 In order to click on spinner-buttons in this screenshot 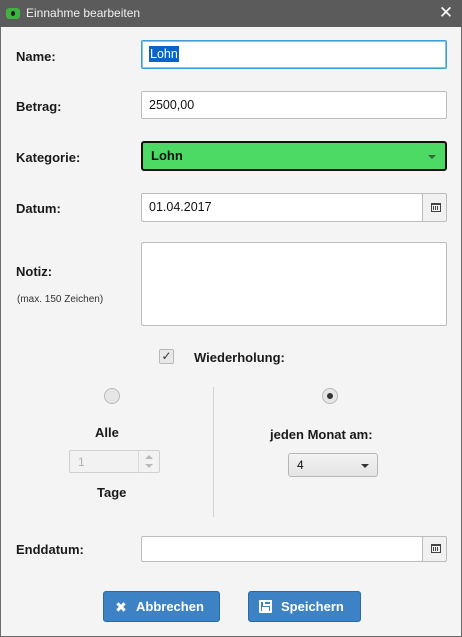, I will do `click(148, 462)`.